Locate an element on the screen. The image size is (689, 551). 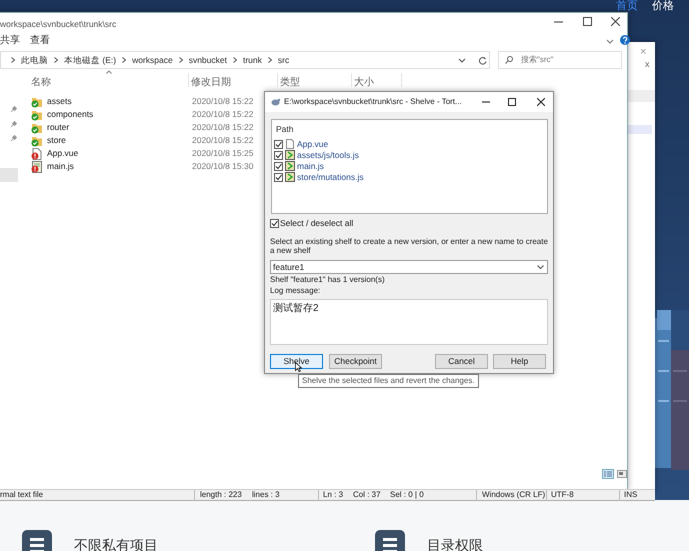
close-icon: x is located at coordinates (647, 64).